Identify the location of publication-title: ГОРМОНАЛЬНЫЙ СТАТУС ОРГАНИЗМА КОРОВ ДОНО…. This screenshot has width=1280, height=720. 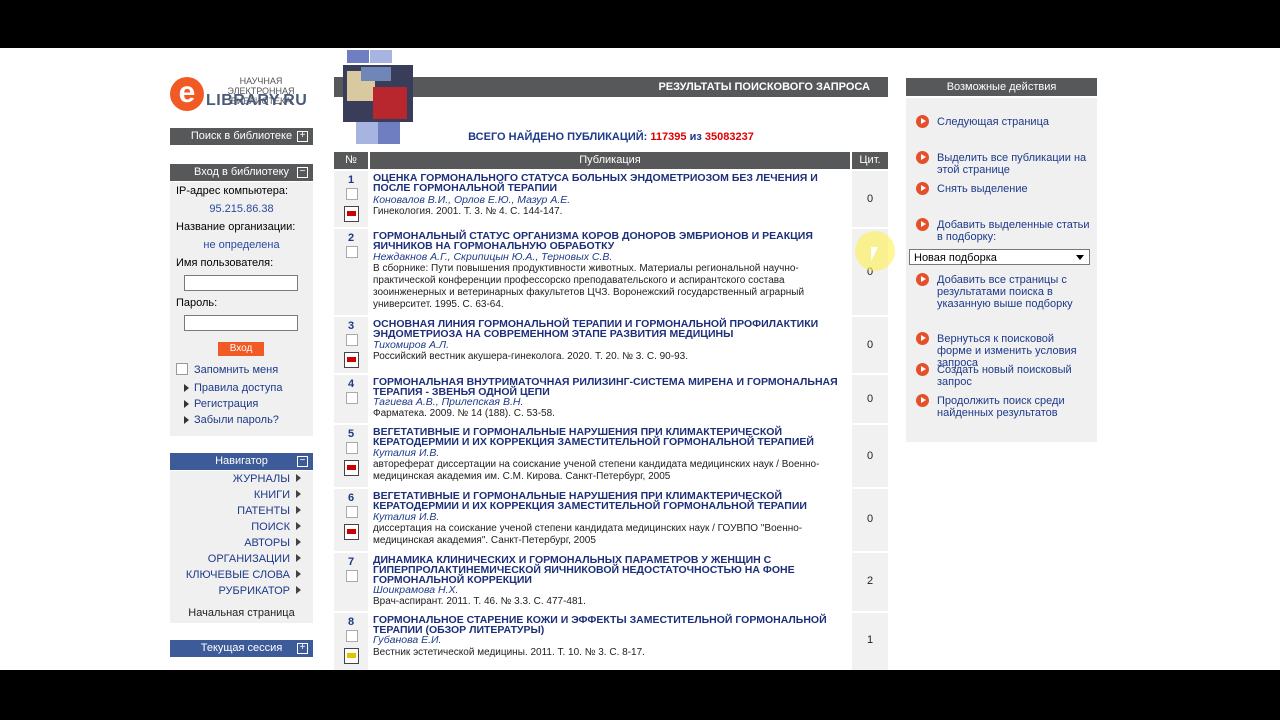
(608, 241).